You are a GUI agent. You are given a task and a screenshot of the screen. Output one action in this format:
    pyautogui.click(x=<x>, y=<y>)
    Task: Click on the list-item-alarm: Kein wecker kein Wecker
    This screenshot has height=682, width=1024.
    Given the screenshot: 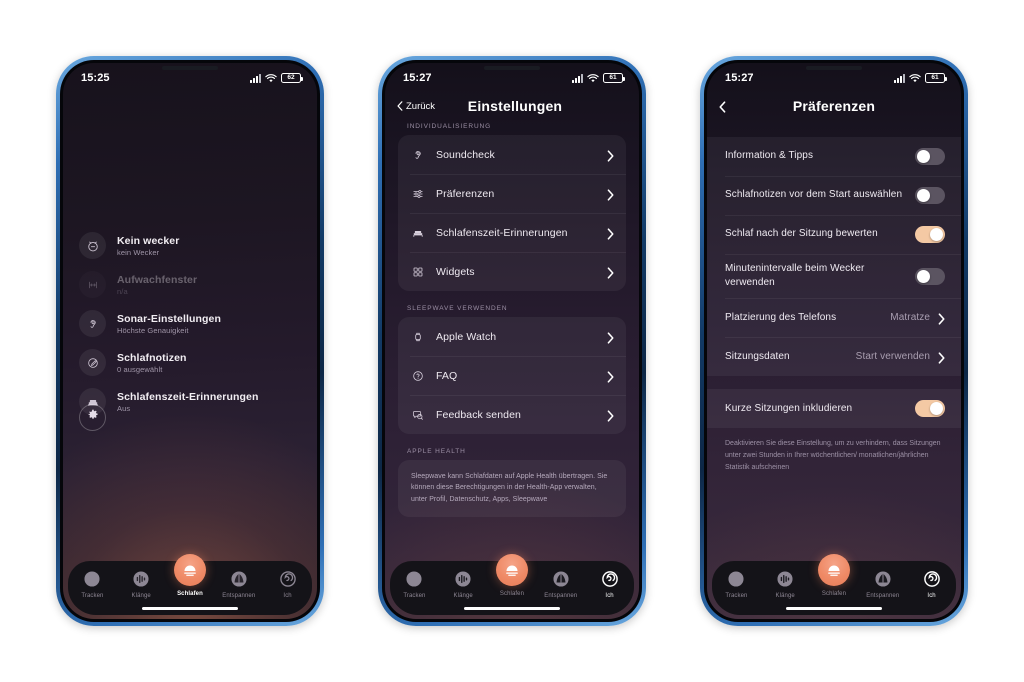 What is the action you would take?
    pyautogui.click(x=190, y=245)
    